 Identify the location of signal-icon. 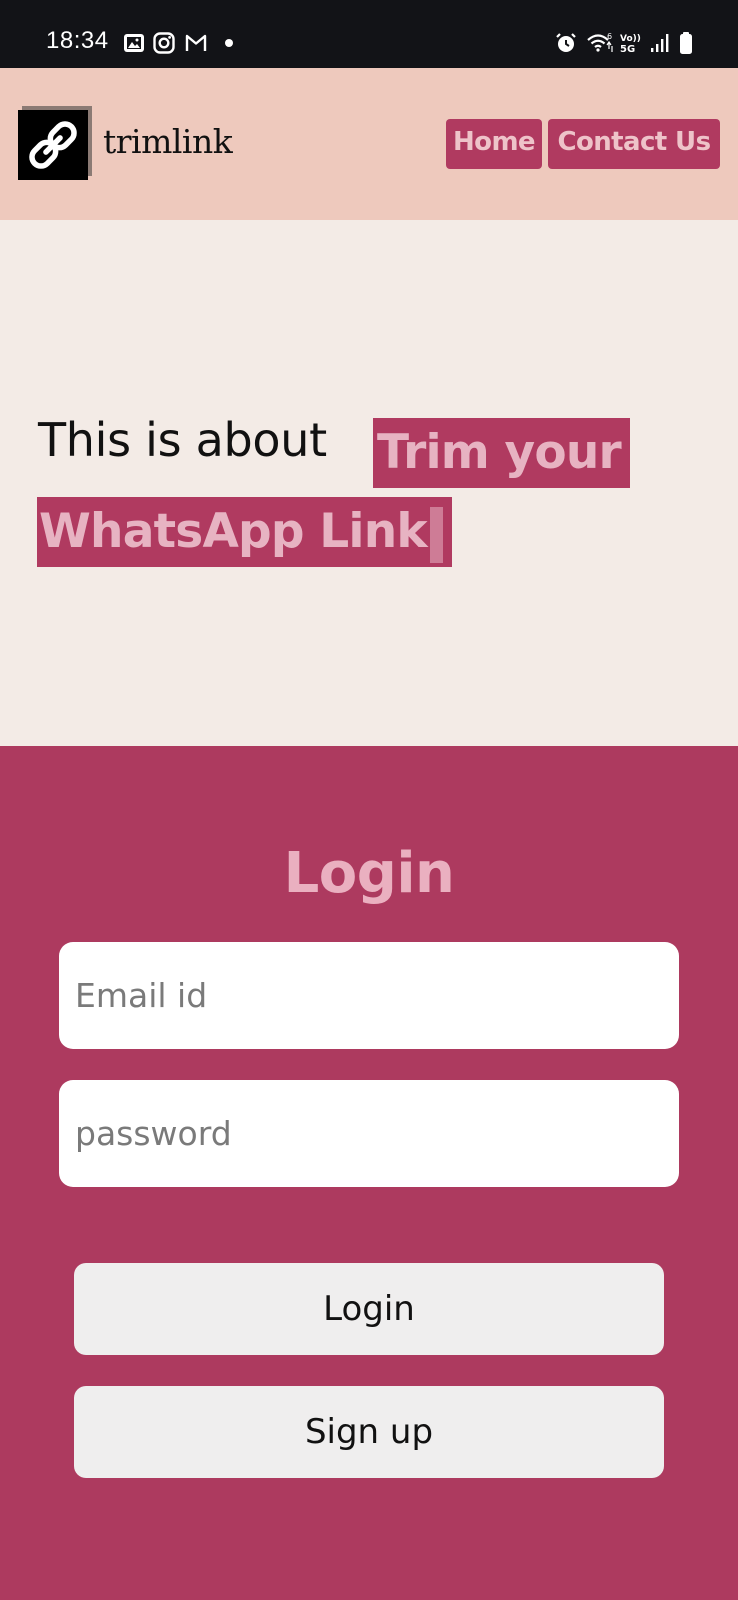
(660, 43).